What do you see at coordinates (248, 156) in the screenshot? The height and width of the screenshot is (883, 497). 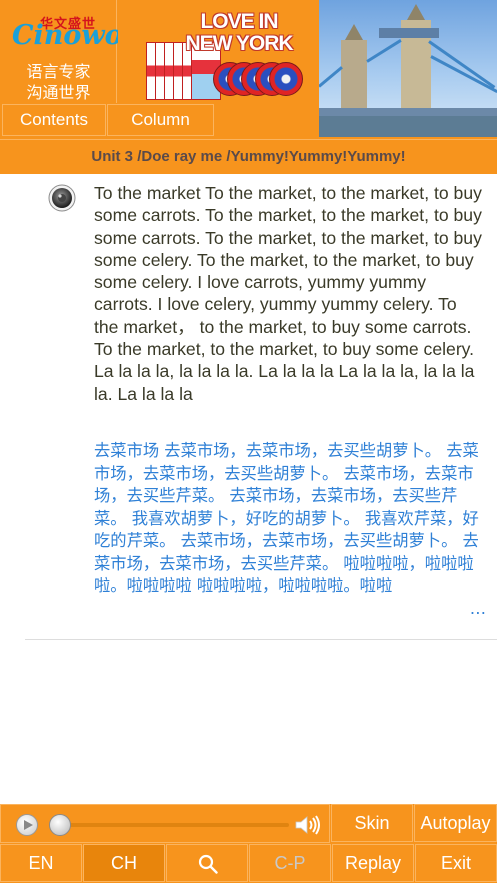 I see `unit-title: Unit 3 /Doe ray me /Yummy!Yummy!Yummy!` at bounding box center [248, 156].